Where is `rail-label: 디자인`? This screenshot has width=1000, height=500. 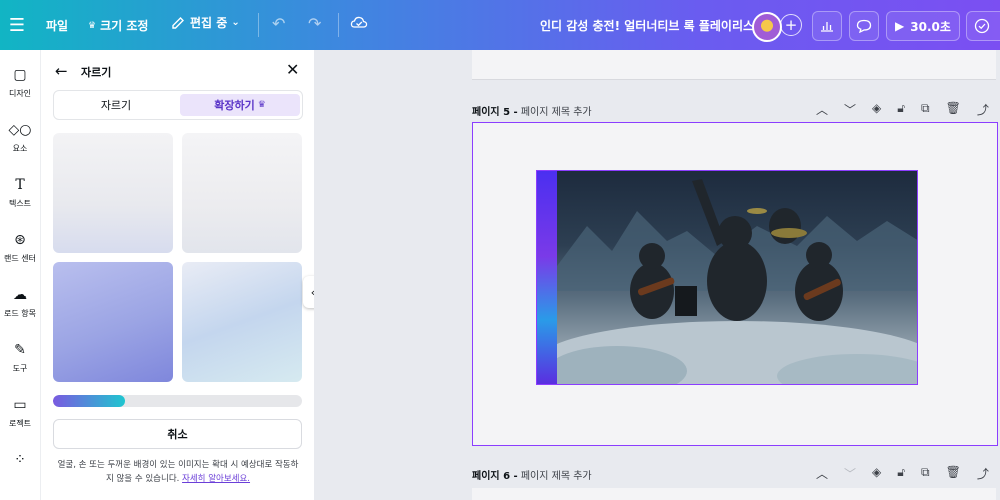
rail-label: 디자인 is located at coordinates (20, 93).